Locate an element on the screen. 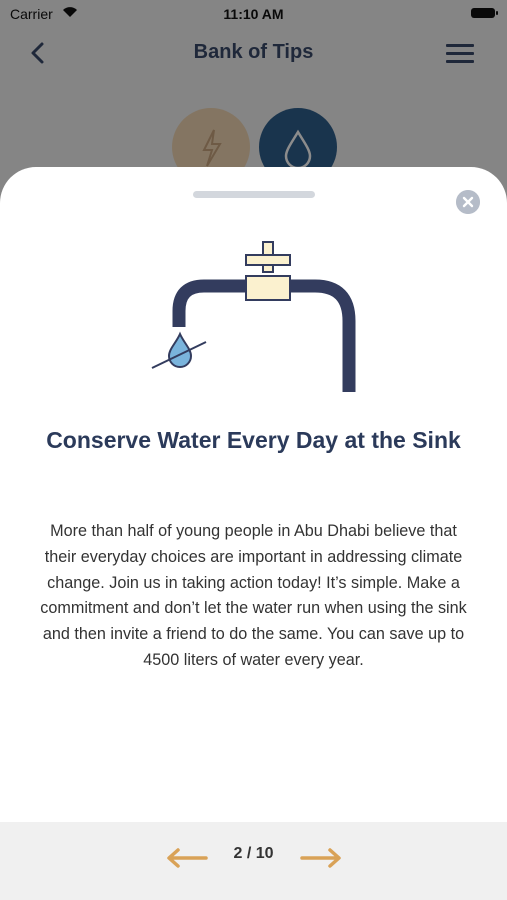  close-icon is located at coordinates (468, 202).